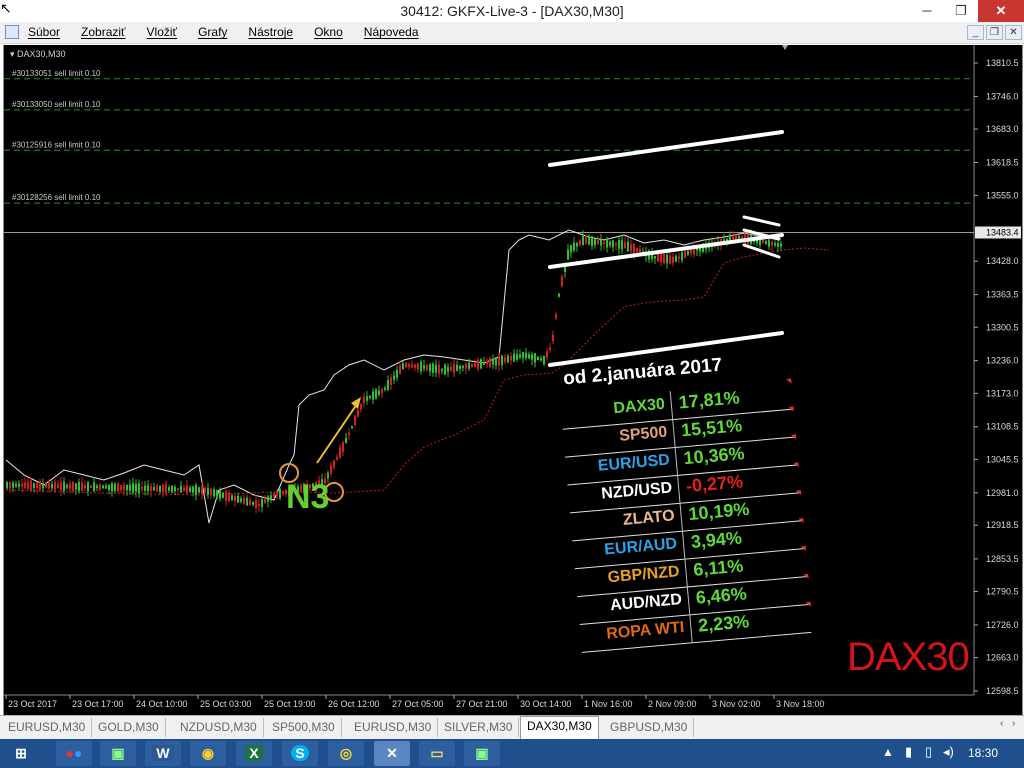 This screenshot has width=1024, height=768. What do you see at coordinates (163, 753) in the screenshot?
I see `word-icon: W` at bounding box center [163, 753].